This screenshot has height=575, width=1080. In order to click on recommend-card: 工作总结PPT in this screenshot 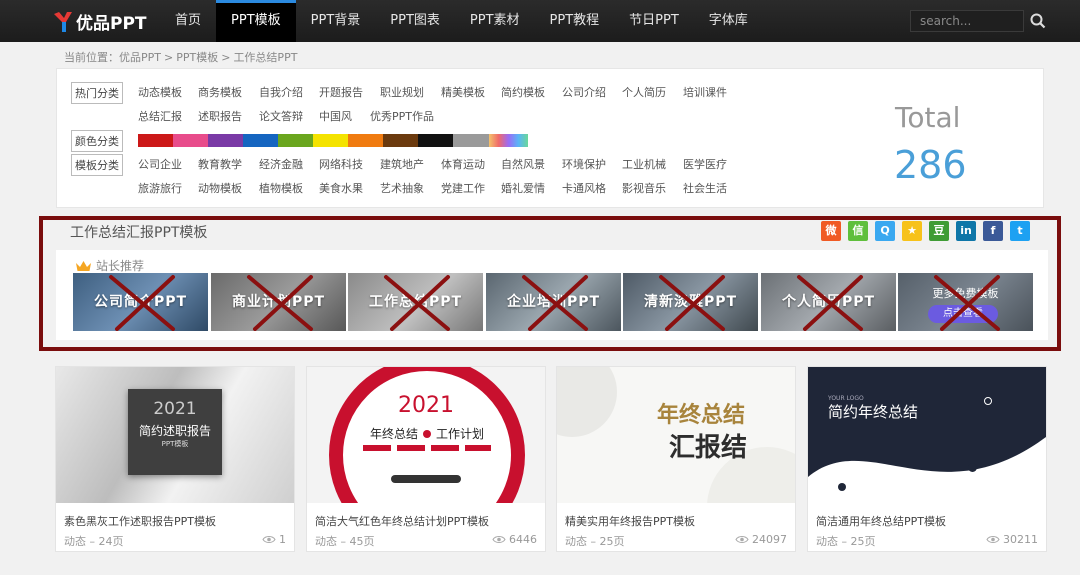, I will do `click(415, 302)`.